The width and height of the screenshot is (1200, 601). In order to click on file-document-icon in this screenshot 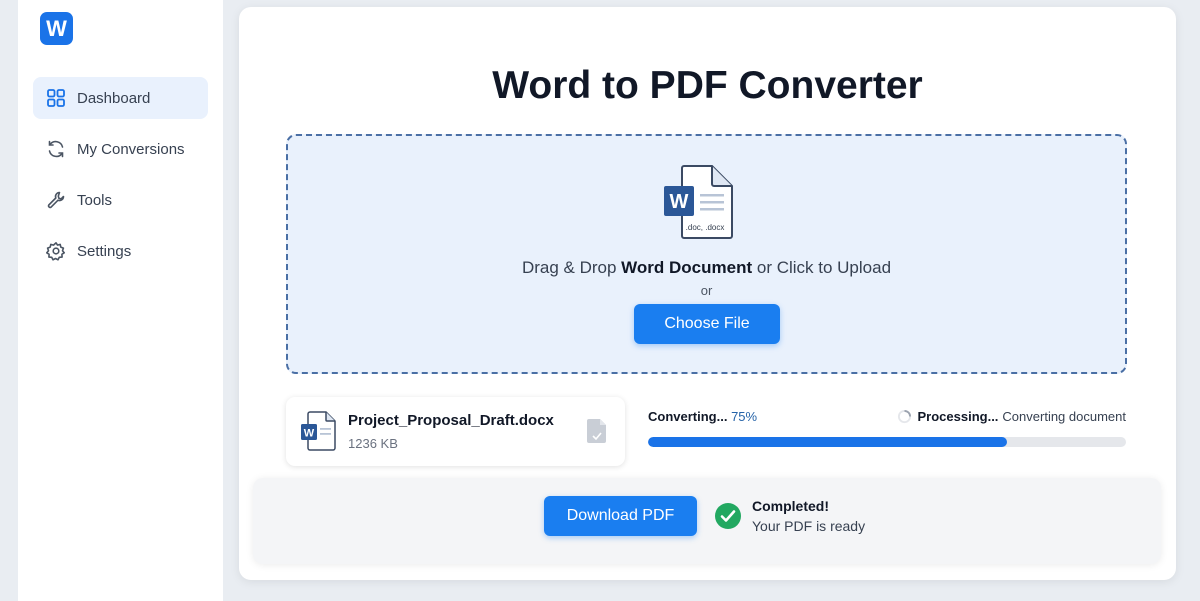, I will do `click(597, 431)`.